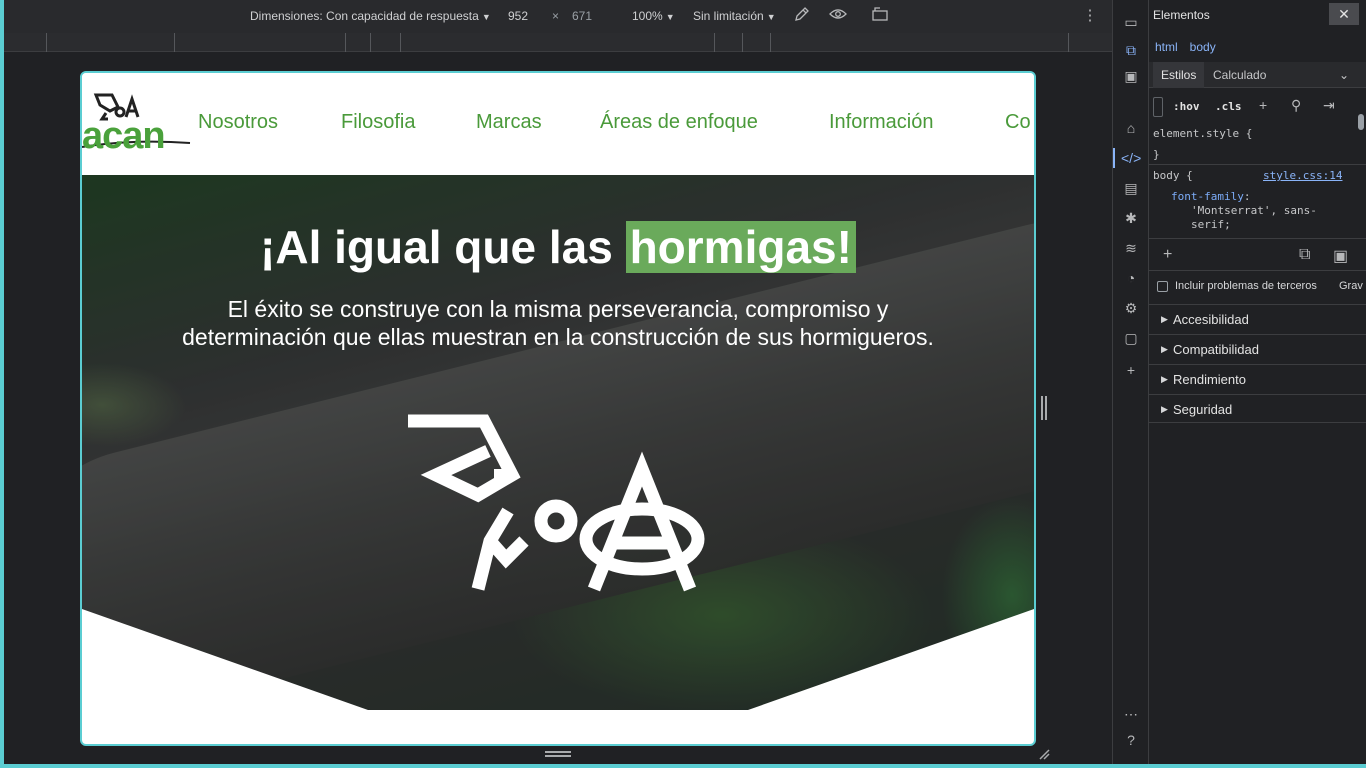 Image resolution: width=1366 pixels, height=768 pixels. I want to click on more-vert-icon: ⋮, so click(1090, 16).